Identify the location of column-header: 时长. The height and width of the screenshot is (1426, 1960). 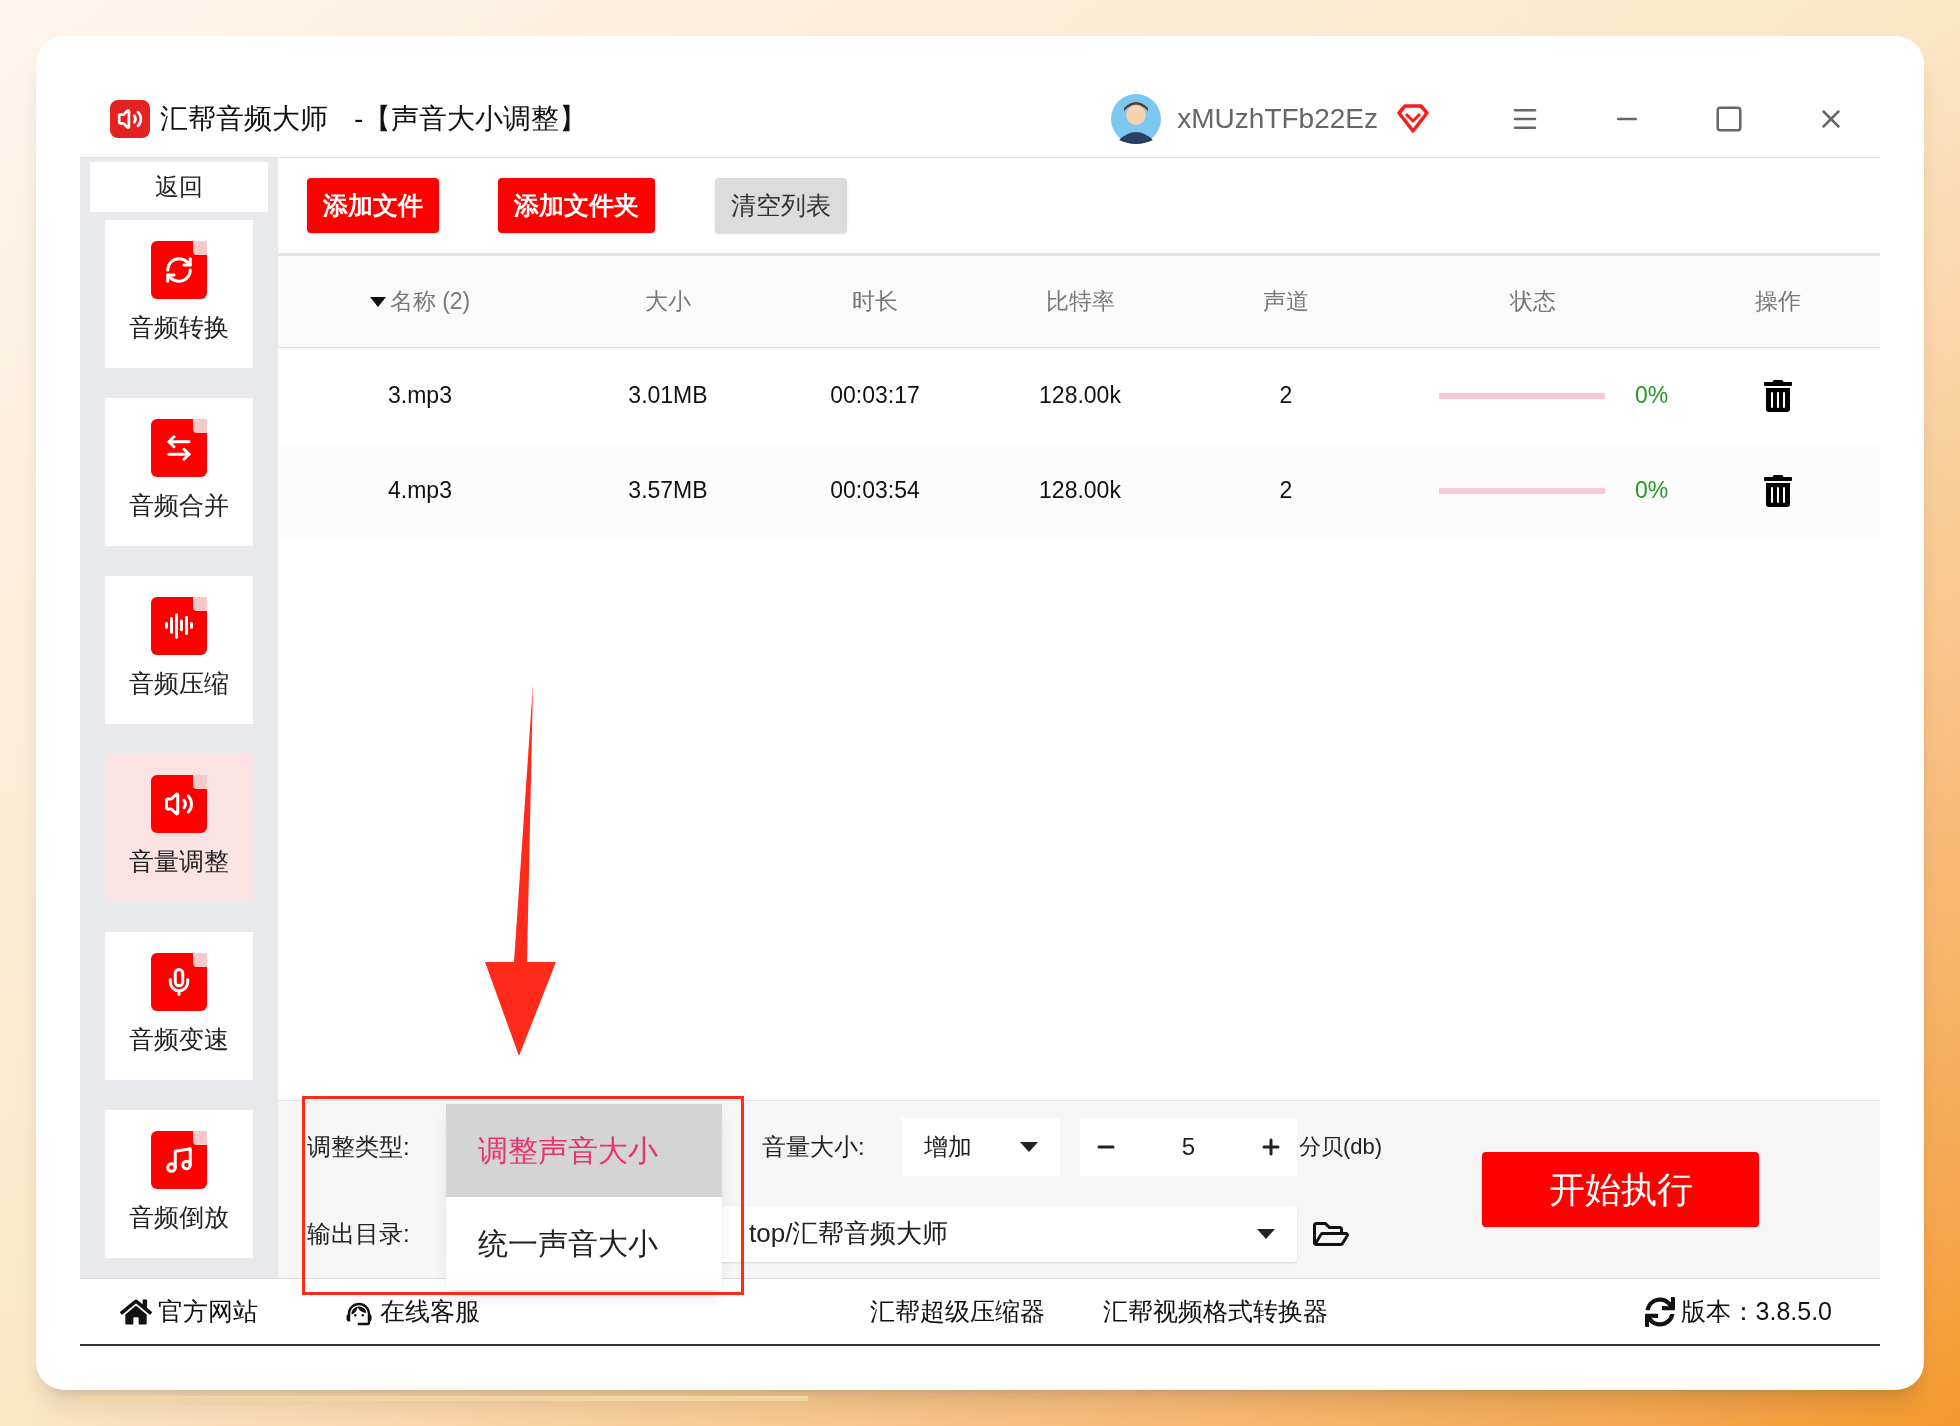
(875, 301).